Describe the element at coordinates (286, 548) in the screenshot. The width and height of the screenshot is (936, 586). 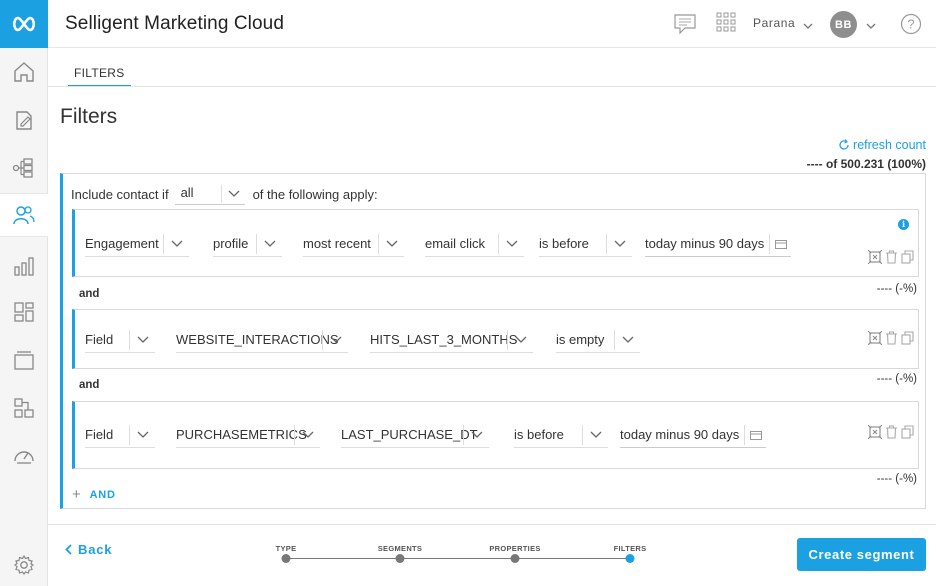
I see `step-label: TYPE` at that location.